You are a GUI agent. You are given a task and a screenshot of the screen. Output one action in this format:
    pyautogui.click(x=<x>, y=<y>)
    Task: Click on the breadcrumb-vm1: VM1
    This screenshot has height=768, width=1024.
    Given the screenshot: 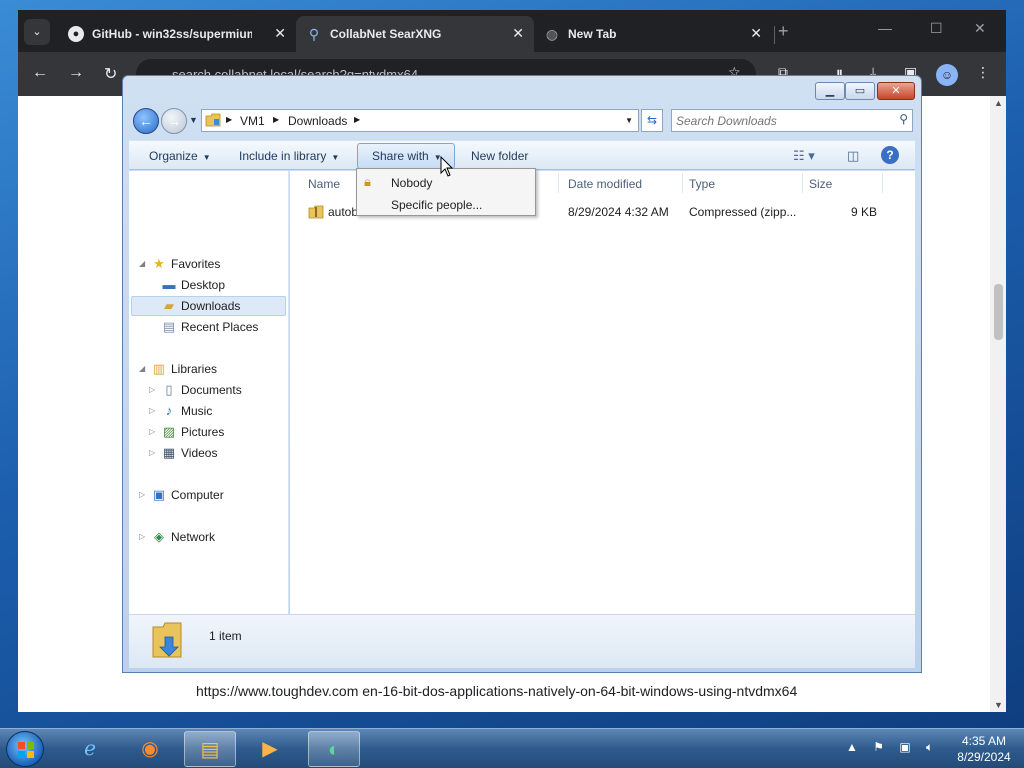 What is the action you would take?
    pyautogui.click(x=252, y=121)
    